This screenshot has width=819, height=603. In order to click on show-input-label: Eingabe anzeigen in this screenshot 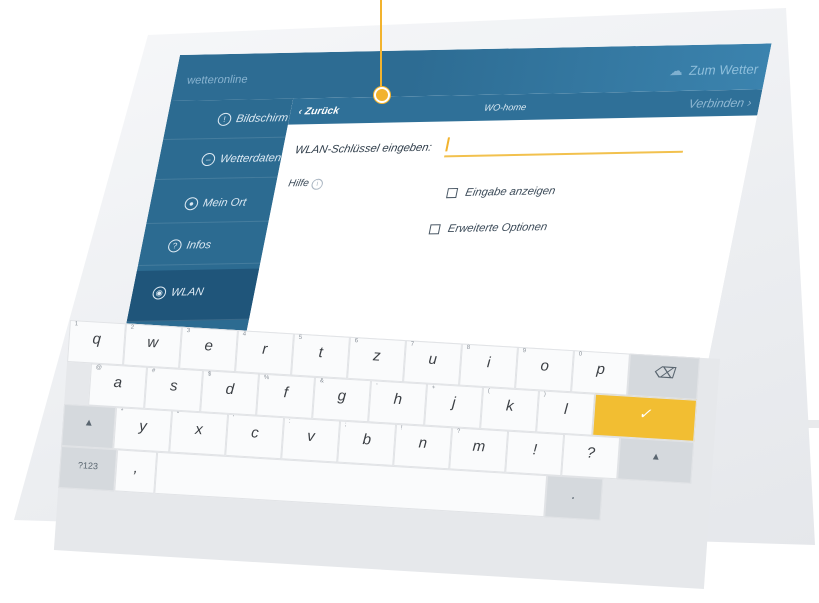, I will do `click(510, 192)`.